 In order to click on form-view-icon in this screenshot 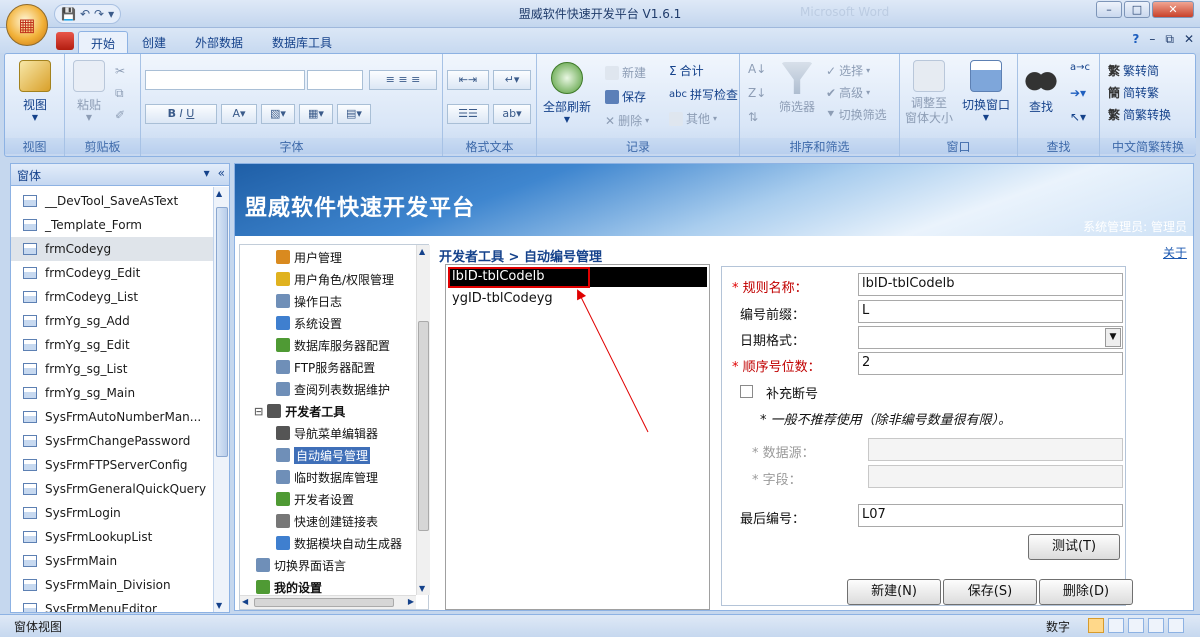, I will do `click(1096, 625)`.